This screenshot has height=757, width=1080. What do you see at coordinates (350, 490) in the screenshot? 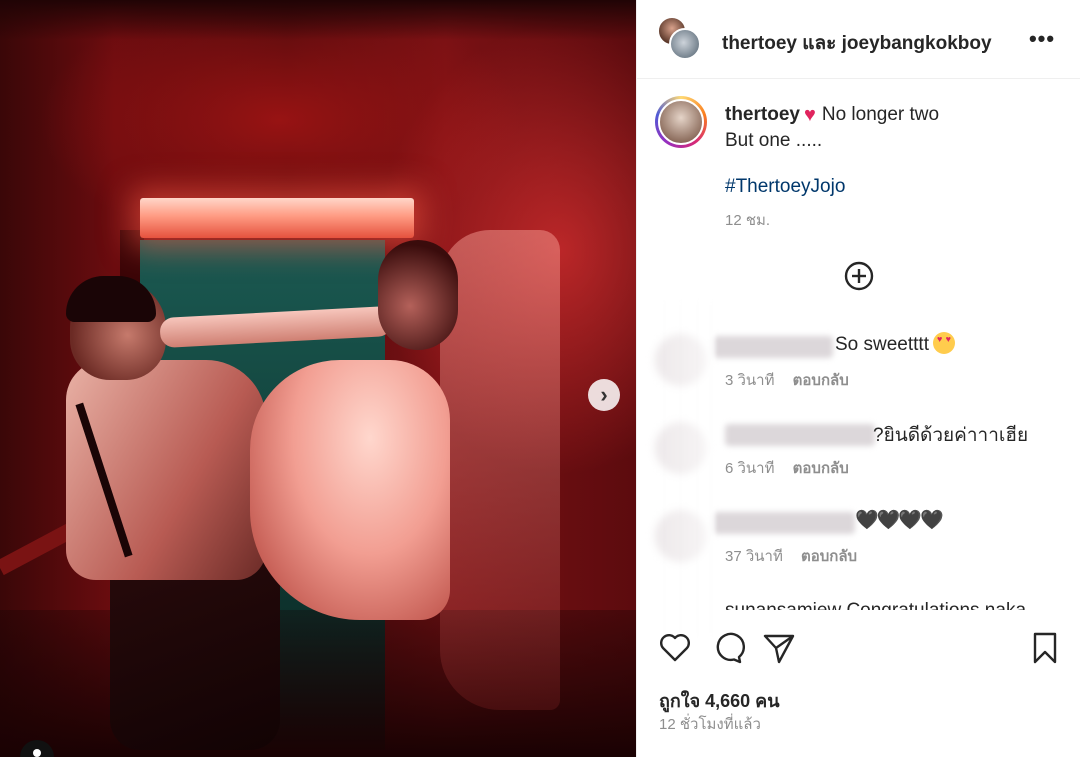
I see `photo-woman-dress` at bounding box center [350, 490].